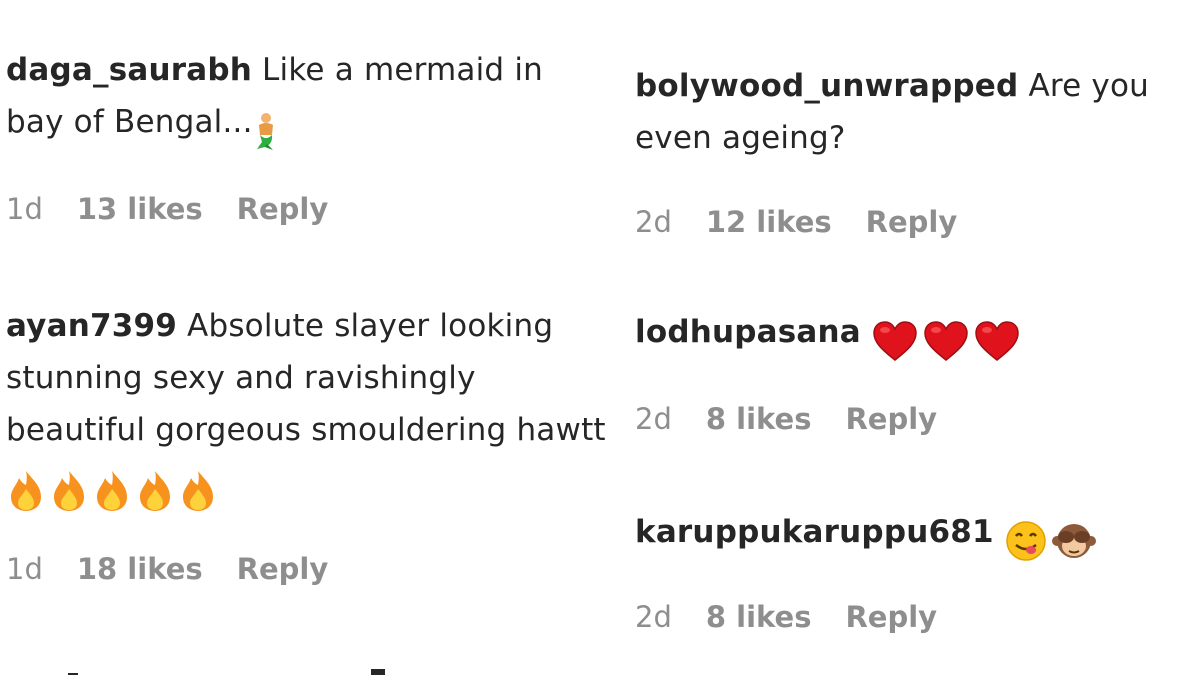 The image size is (1200, 675). What do you see at coordinates (140, 569) in the screenshot?
I see `likes-count-button: 18 likes` at bounding box center [140, 569].